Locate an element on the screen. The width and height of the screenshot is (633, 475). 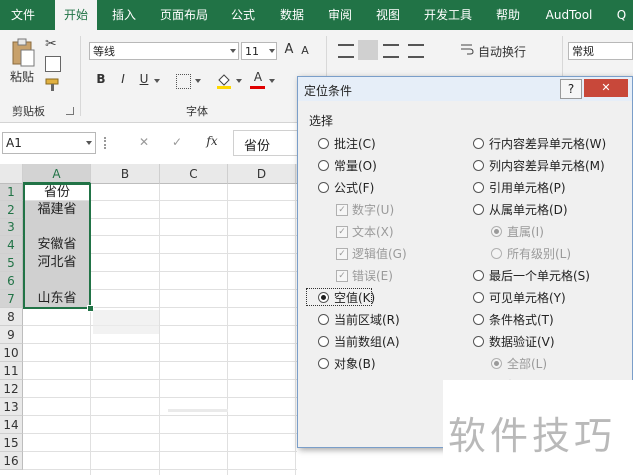
borders-icon is located at coordinates (183, 81).